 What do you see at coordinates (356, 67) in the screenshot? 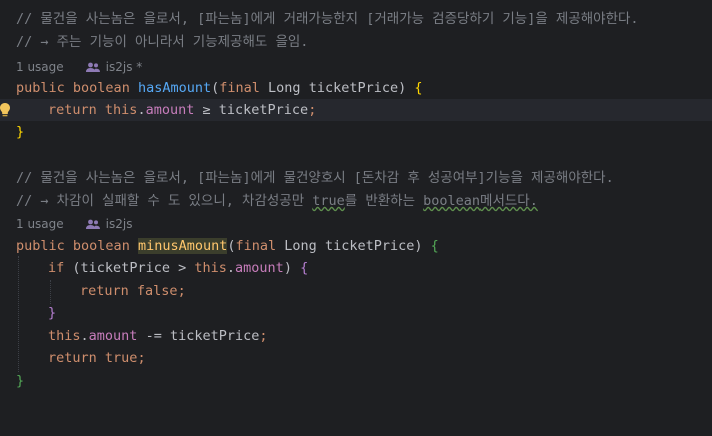
I see `inlay-hint-row: 1 usage is2js *` at bounding box center [356, 67].